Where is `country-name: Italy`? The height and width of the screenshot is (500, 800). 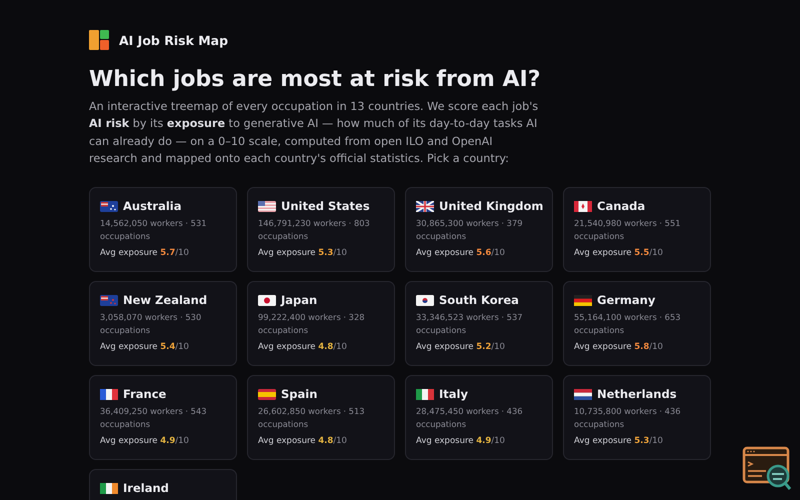 country-name: Italy is located at coordinates (453, 394).